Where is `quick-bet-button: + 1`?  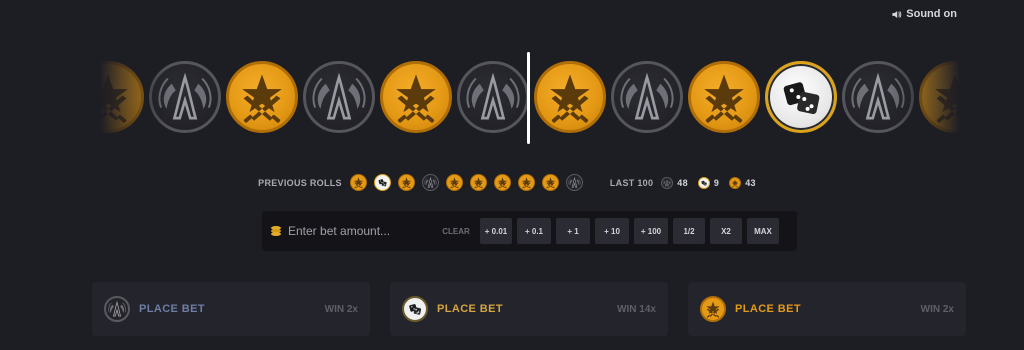 quick-bet-button: + 1 is located at coordinates (573, 231).